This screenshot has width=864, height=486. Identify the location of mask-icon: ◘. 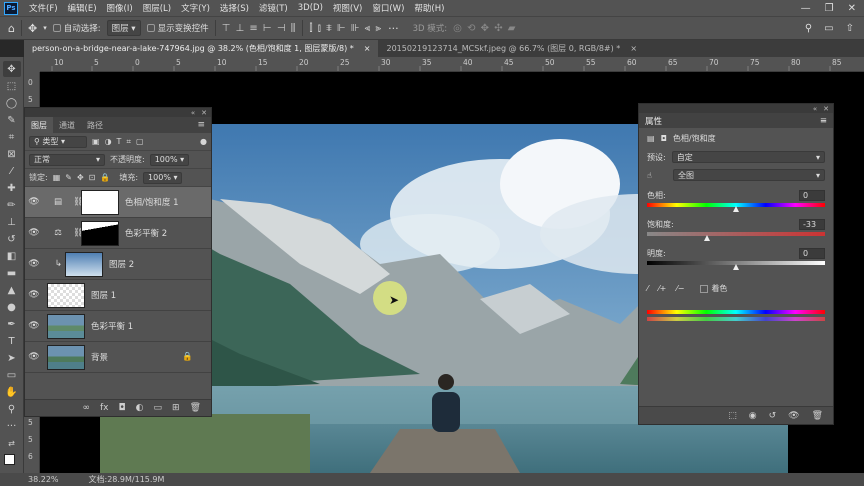
(664, 138).